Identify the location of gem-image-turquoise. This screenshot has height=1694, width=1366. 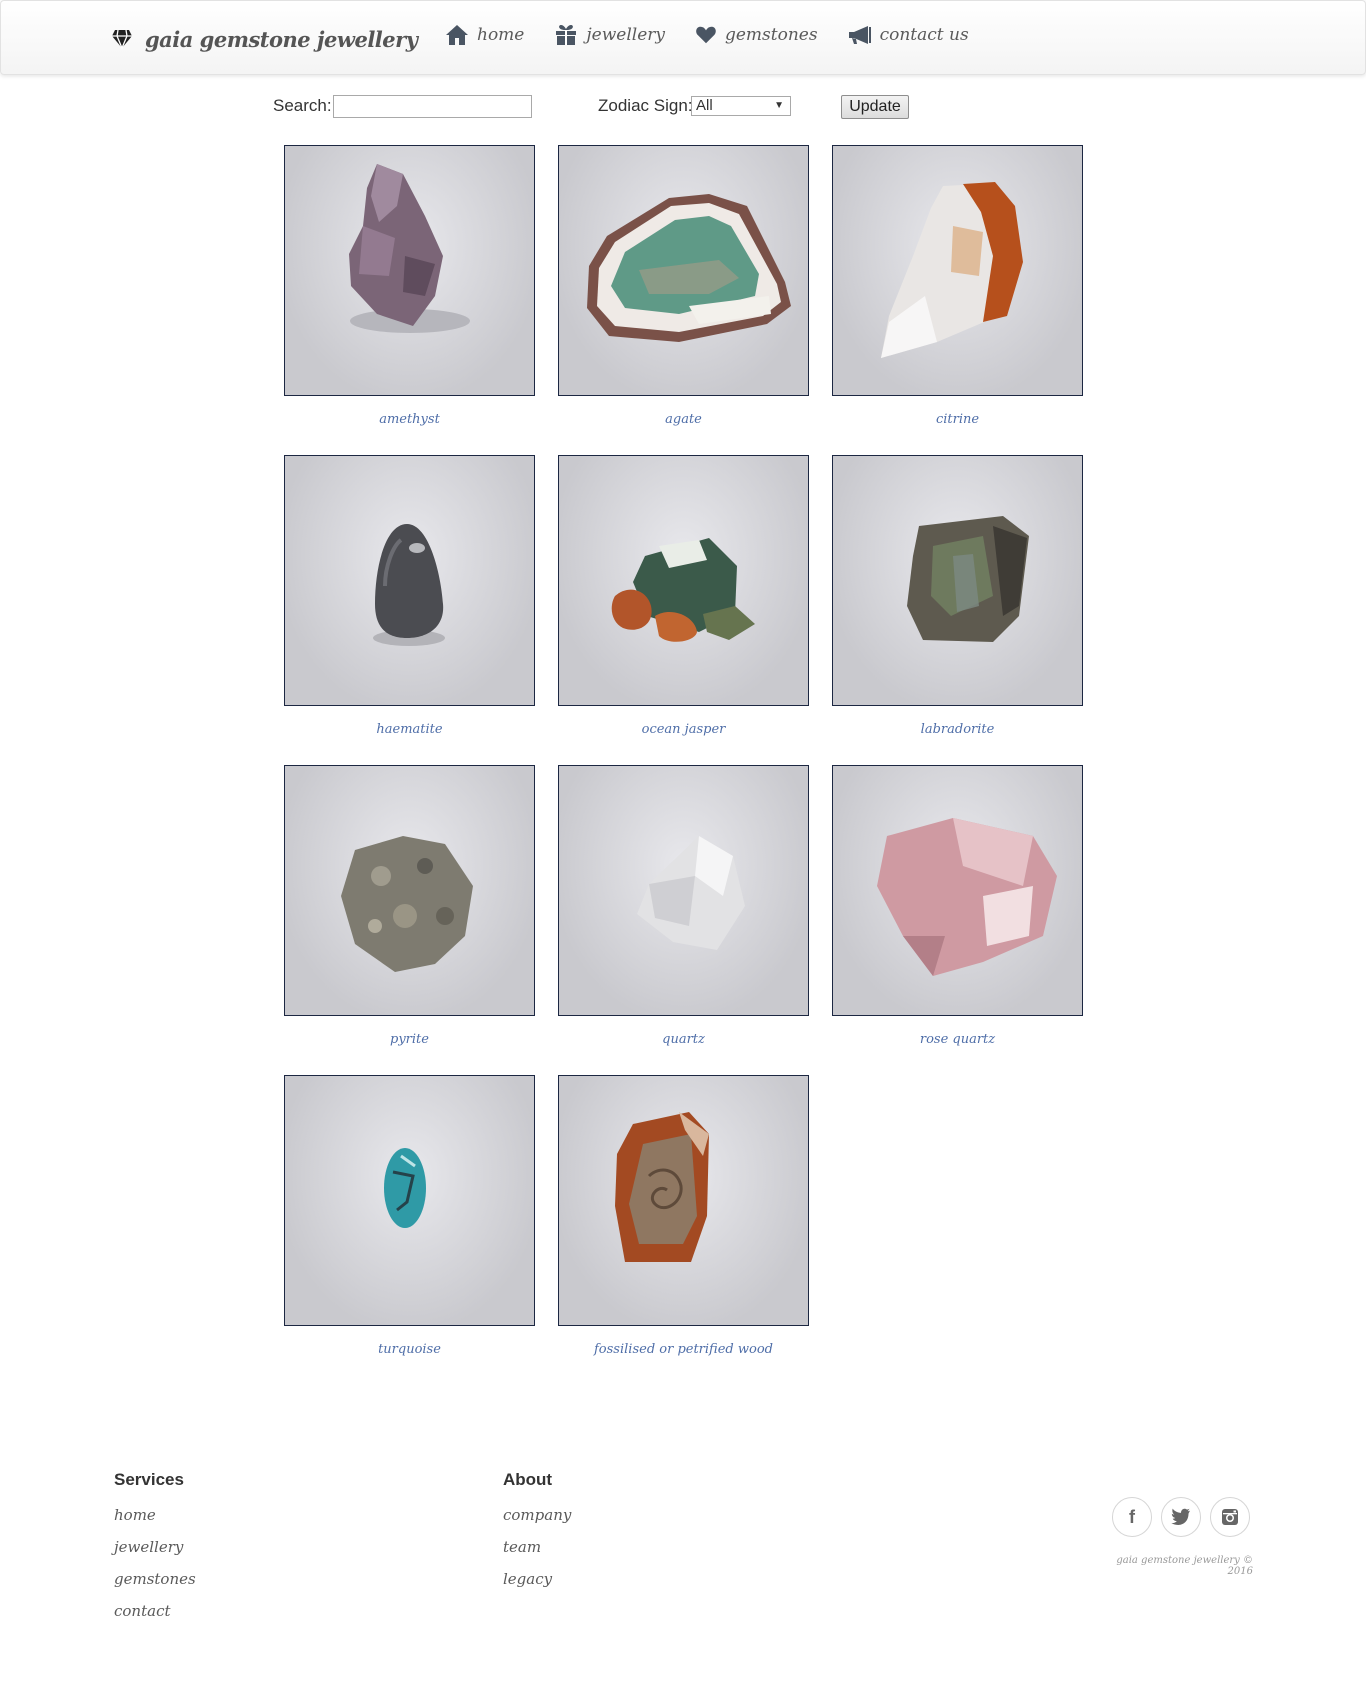
(409, 1200).